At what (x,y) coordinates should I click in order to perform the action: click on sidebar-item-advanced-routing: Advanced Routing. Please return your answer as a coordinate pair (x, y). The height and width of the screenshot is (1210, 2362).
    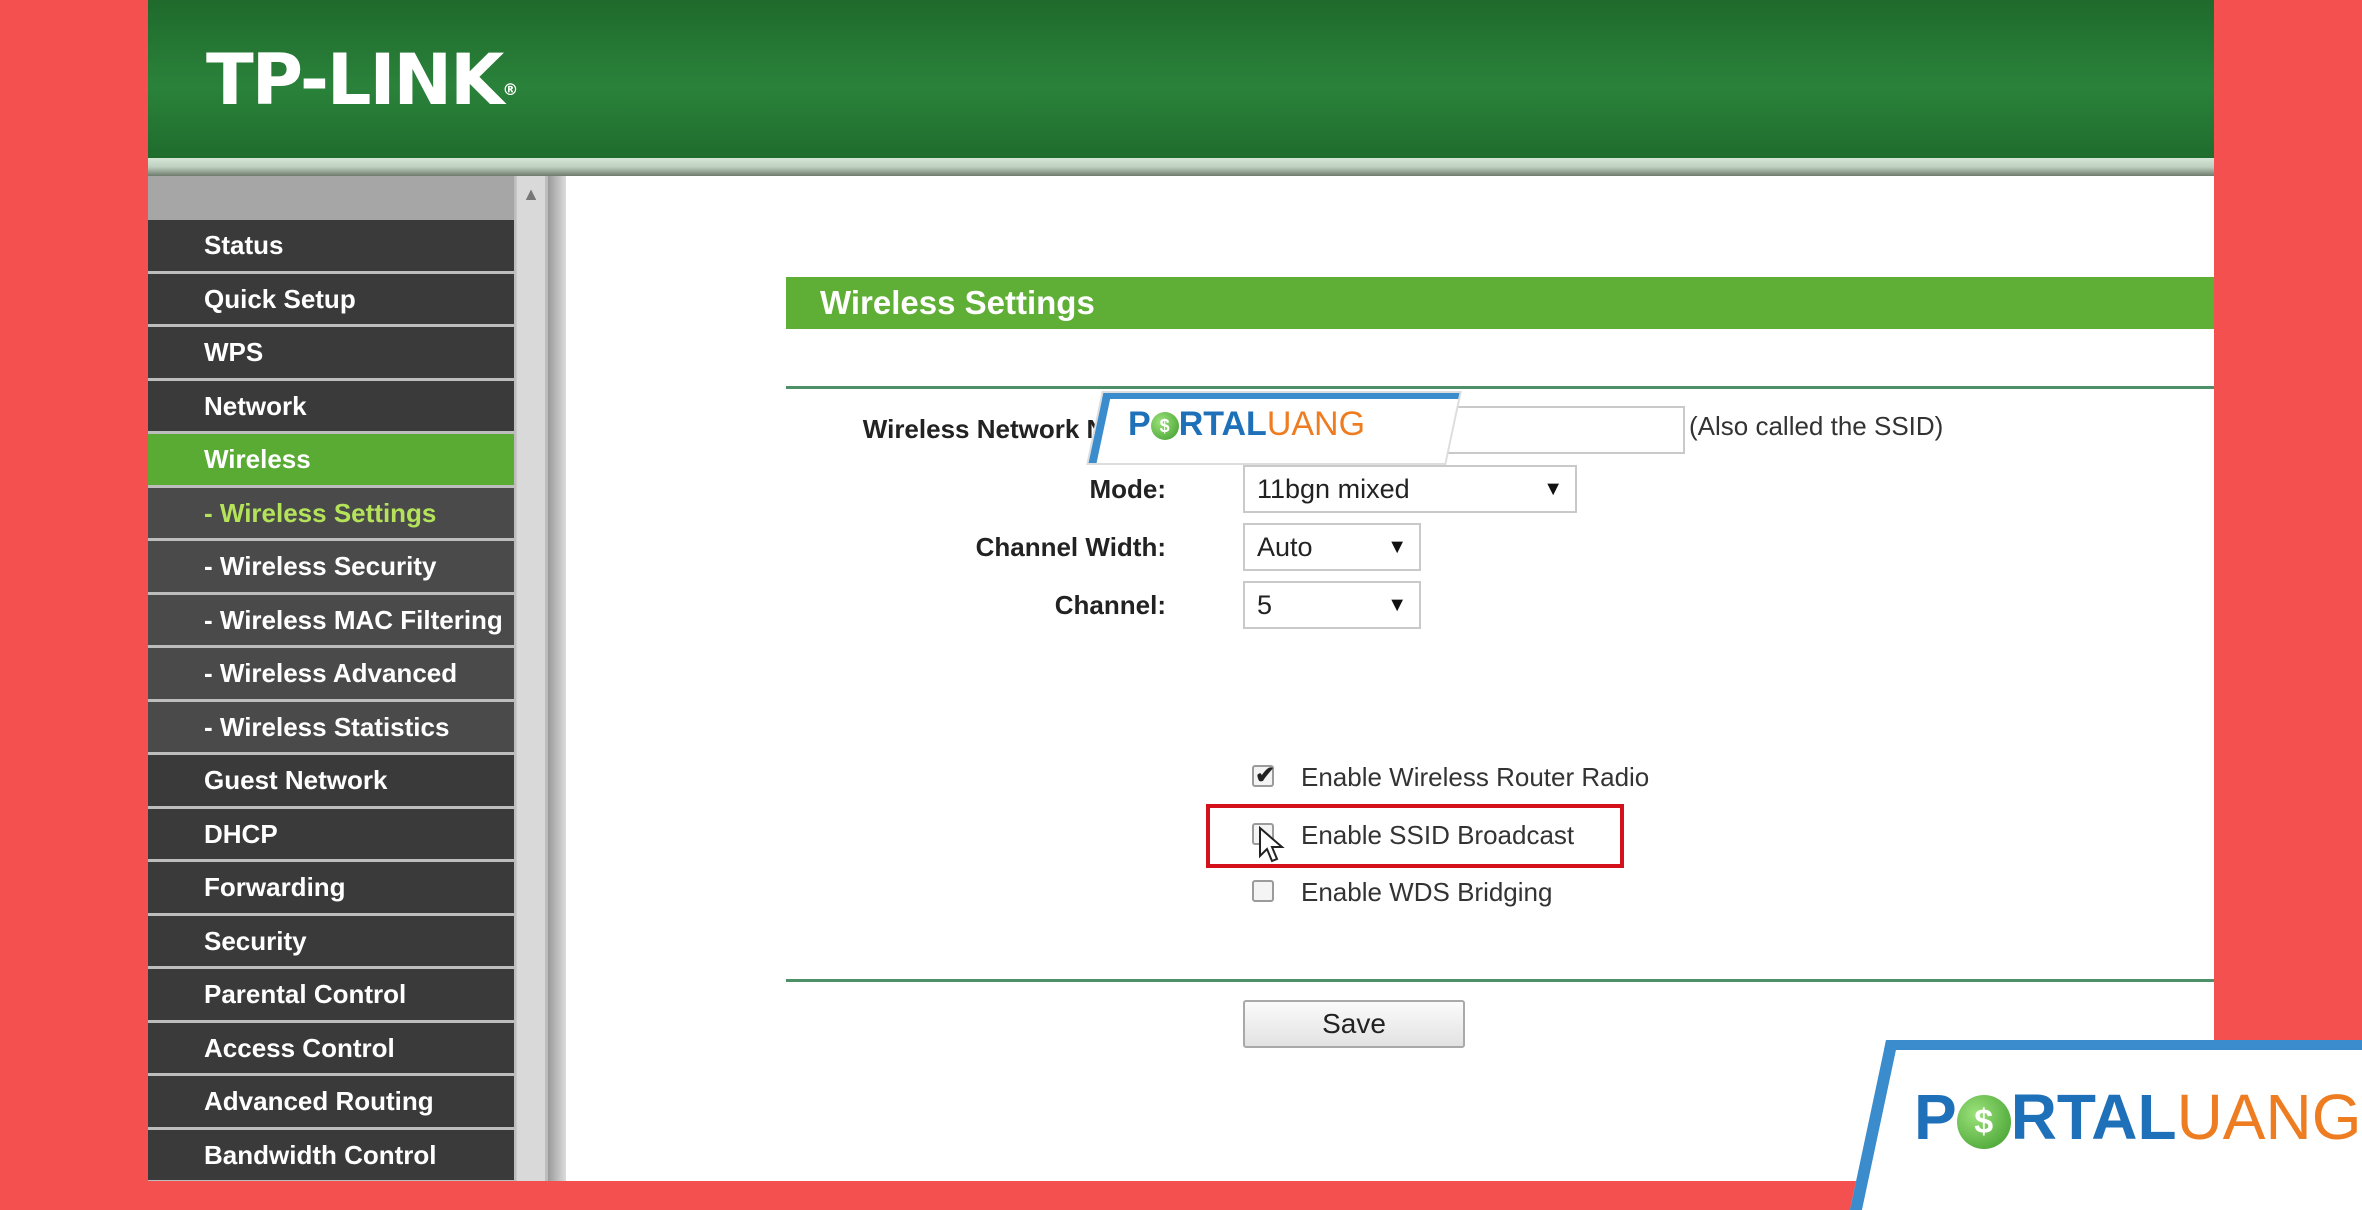
    Looking at the image, I should click on (331, 1101).